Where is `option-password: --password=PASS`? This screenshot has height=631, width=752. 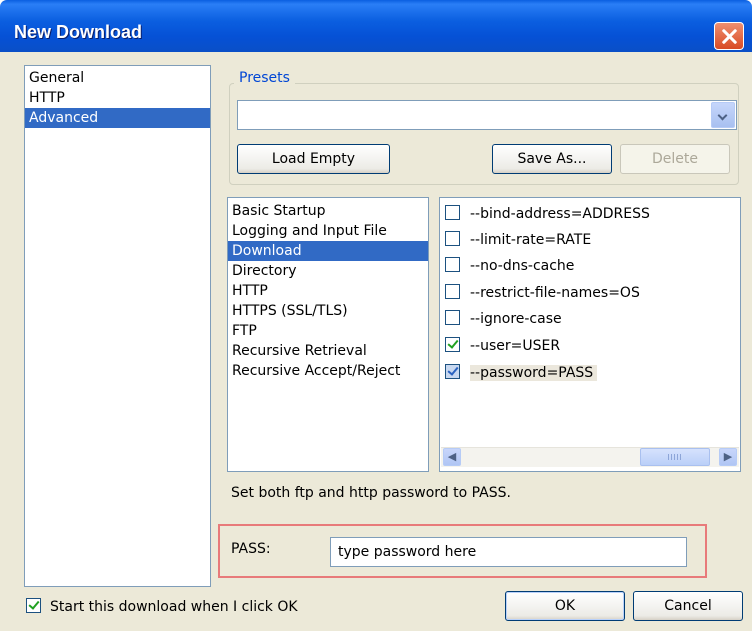
option-password: --password=PASS is located at coordinates (590, 373).